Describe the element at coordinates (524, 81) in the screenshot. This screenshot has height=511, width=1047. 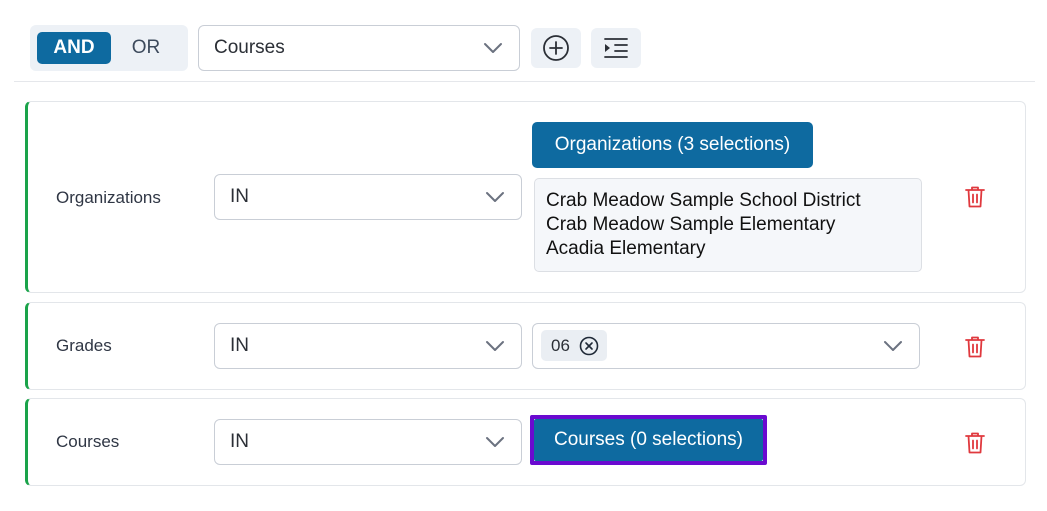
I see `toolbar-divider` at that location.